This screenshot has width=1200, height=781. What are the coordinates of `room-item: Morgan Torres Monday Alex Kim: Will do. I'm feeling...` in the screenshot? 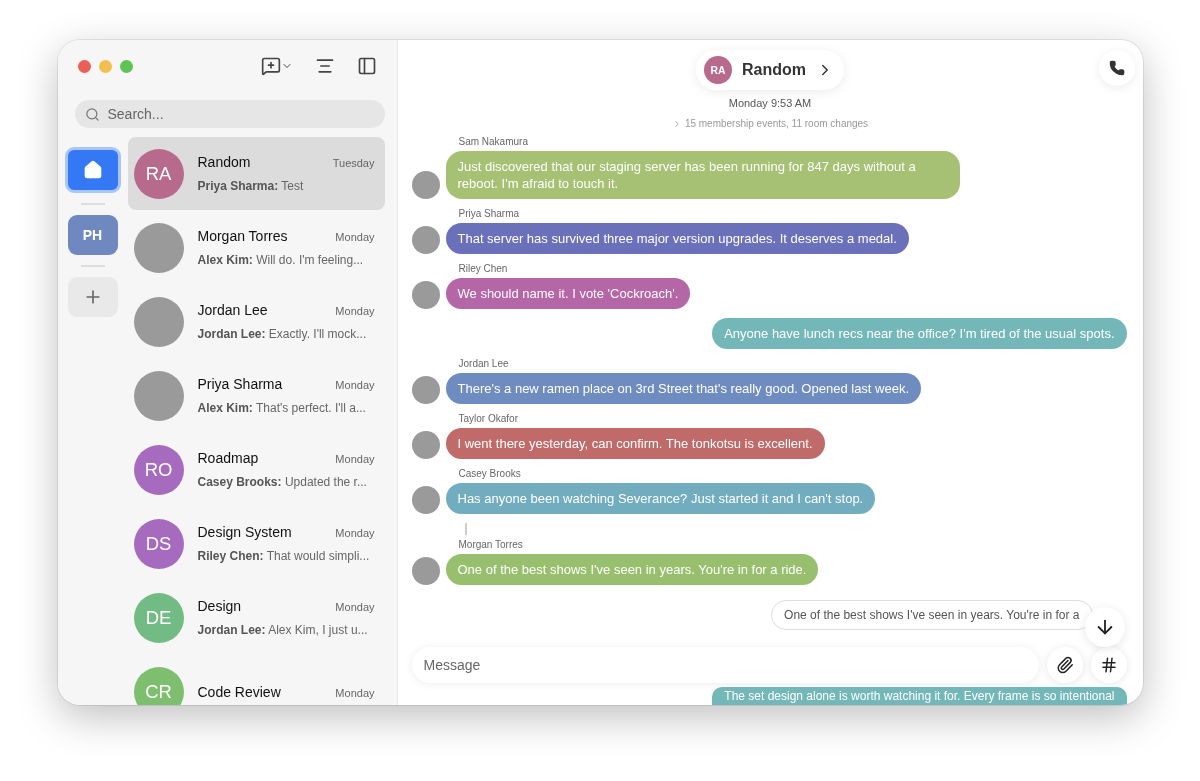 It's located at (256, 247).